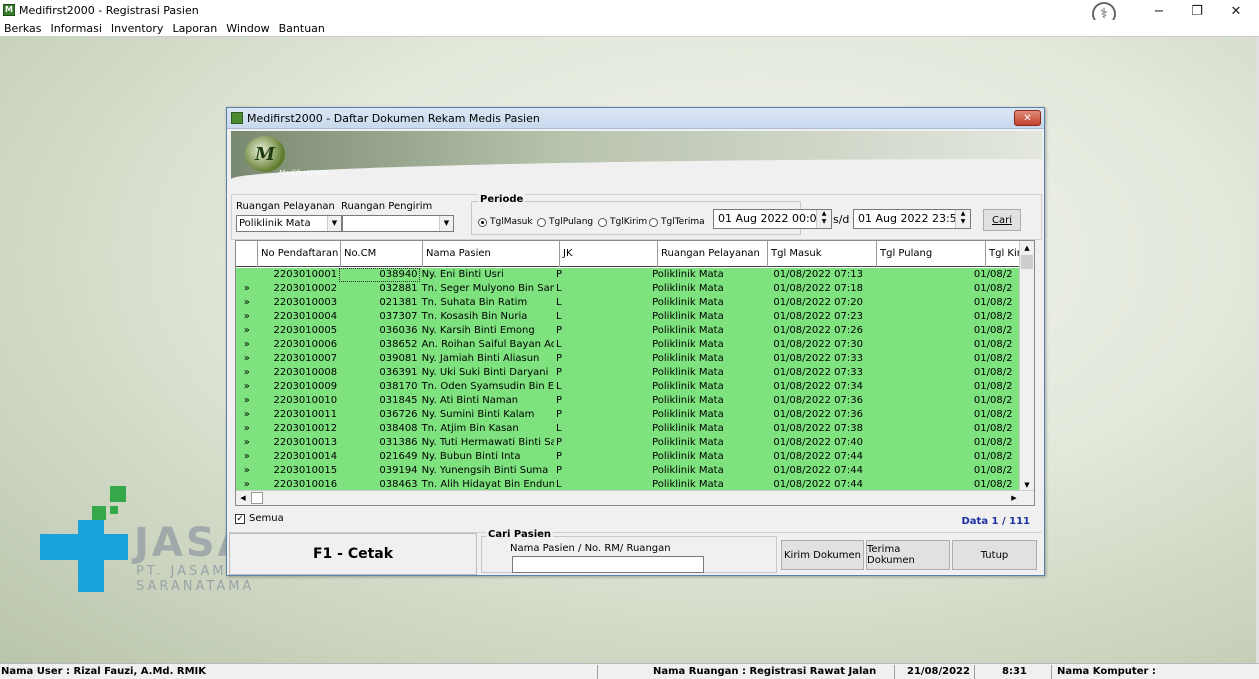 The image size is (1259, 679). Describe the element at coordinates (608, 564) in the screenshot. I see `cari-pasien-input` at that location.